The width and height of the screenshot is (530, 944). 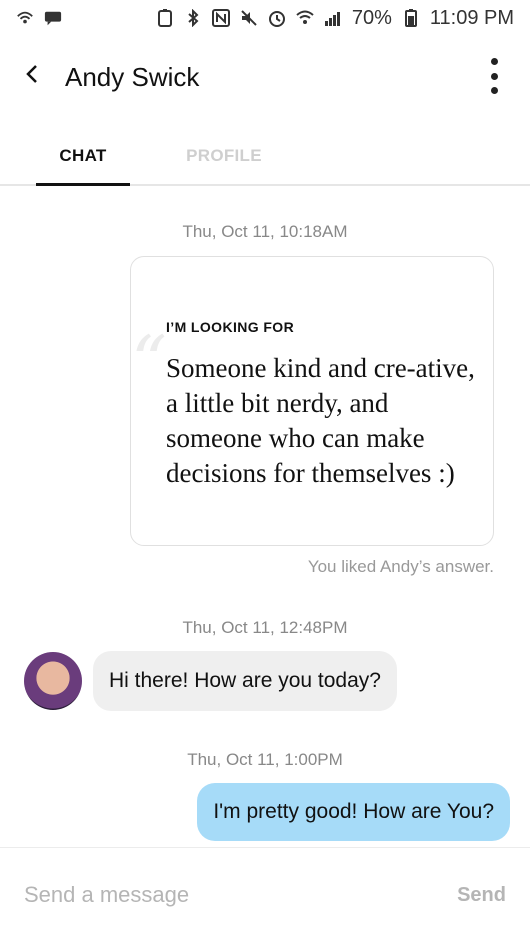 I want to click on tab-bar: CHAT PROFILE, so click(x=265, y=157).